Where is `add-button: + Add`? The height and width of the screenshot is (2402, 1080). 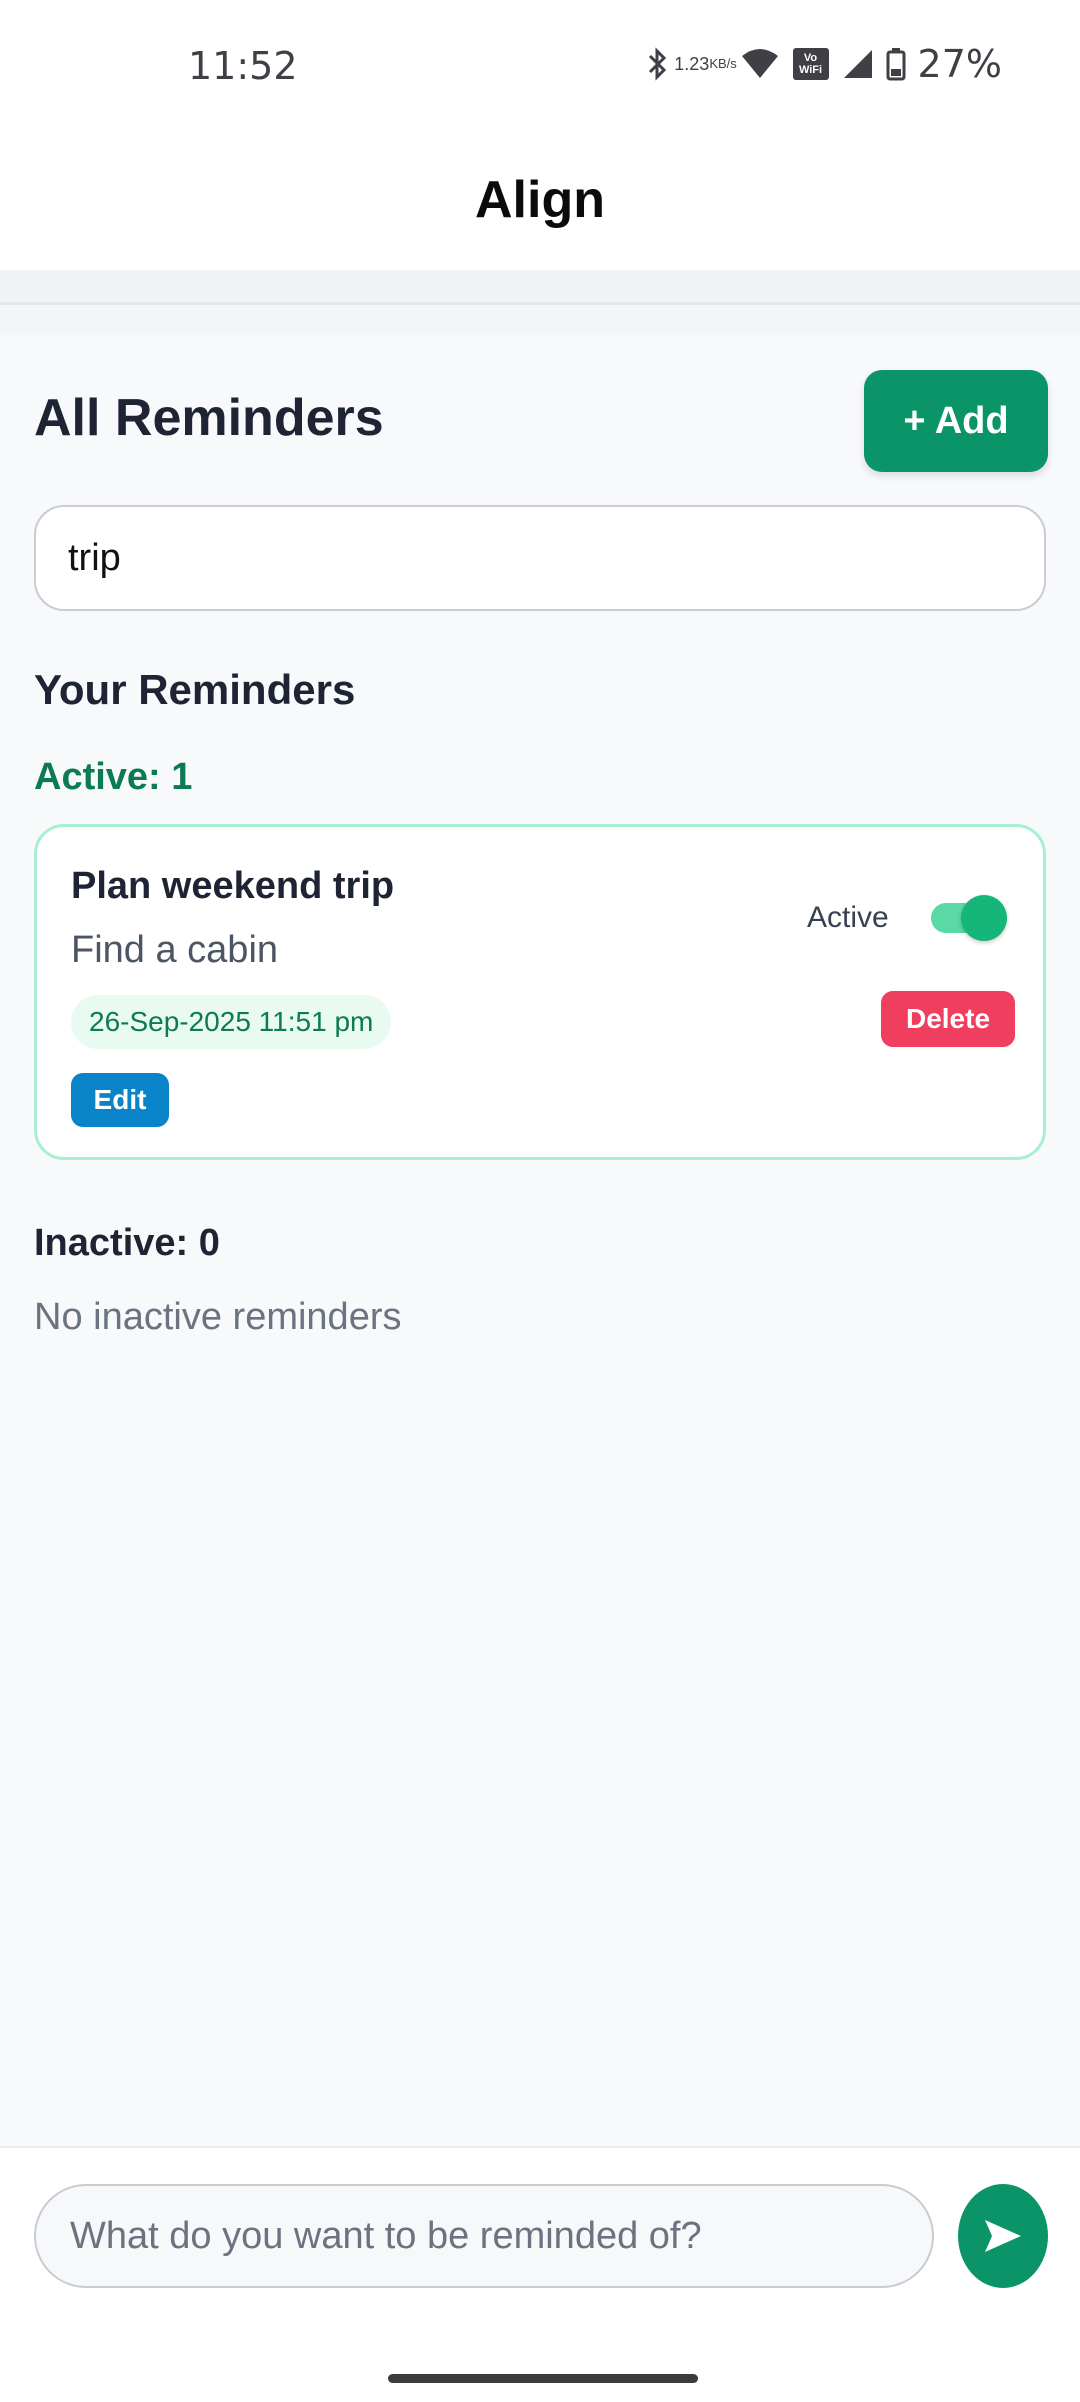
add-button: + Add is located at coordinates (956, 421).